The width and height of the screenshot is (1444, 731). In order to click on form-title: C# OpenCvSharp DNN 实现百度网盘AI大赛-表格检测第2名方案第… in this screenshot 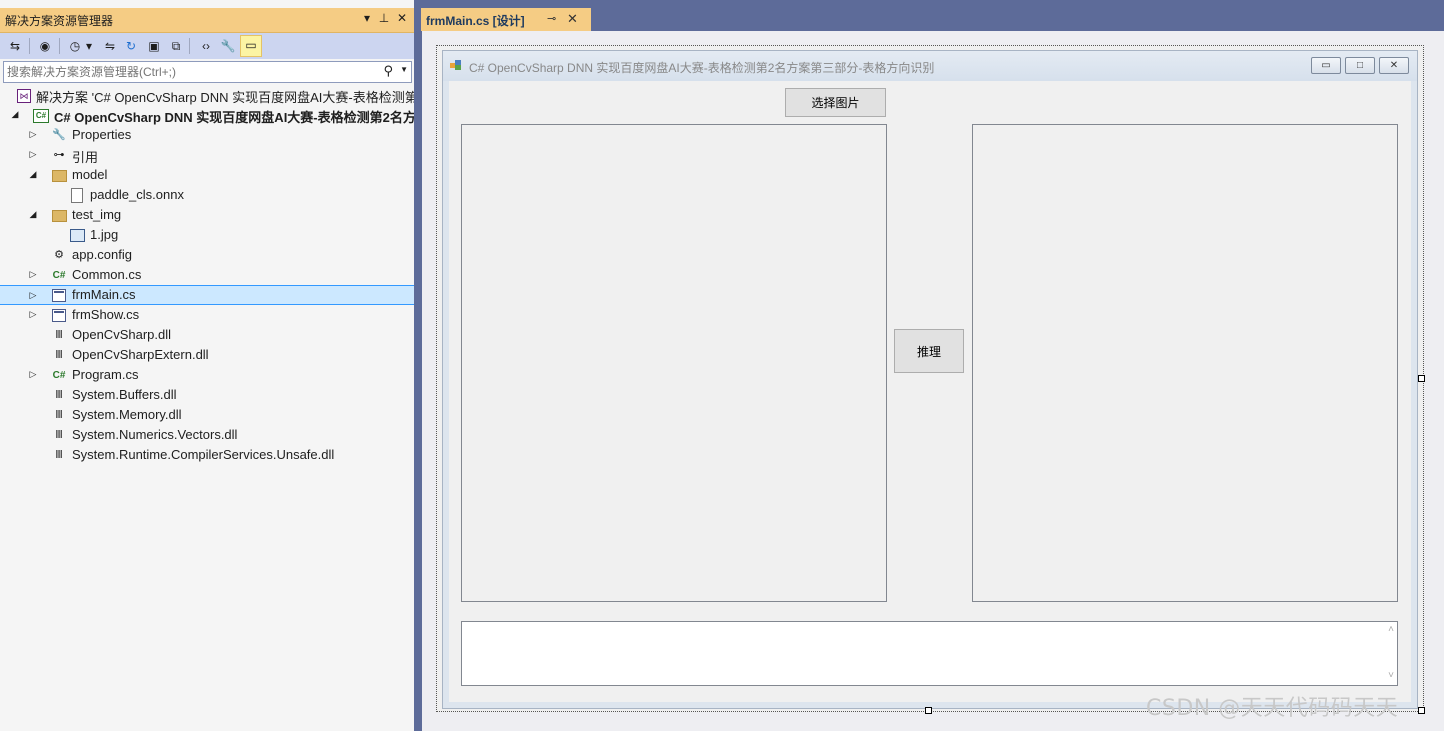, I will do `click(702, 68)`.